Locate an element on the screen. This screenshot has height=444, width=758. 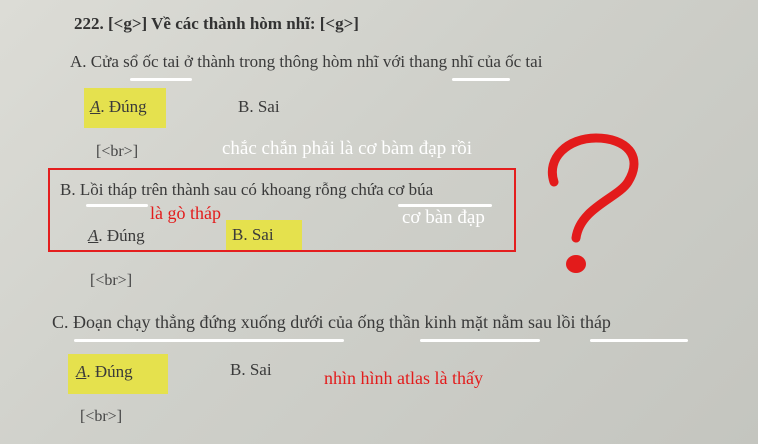
red-question-mark-icon is located at coordinates (593, 203).